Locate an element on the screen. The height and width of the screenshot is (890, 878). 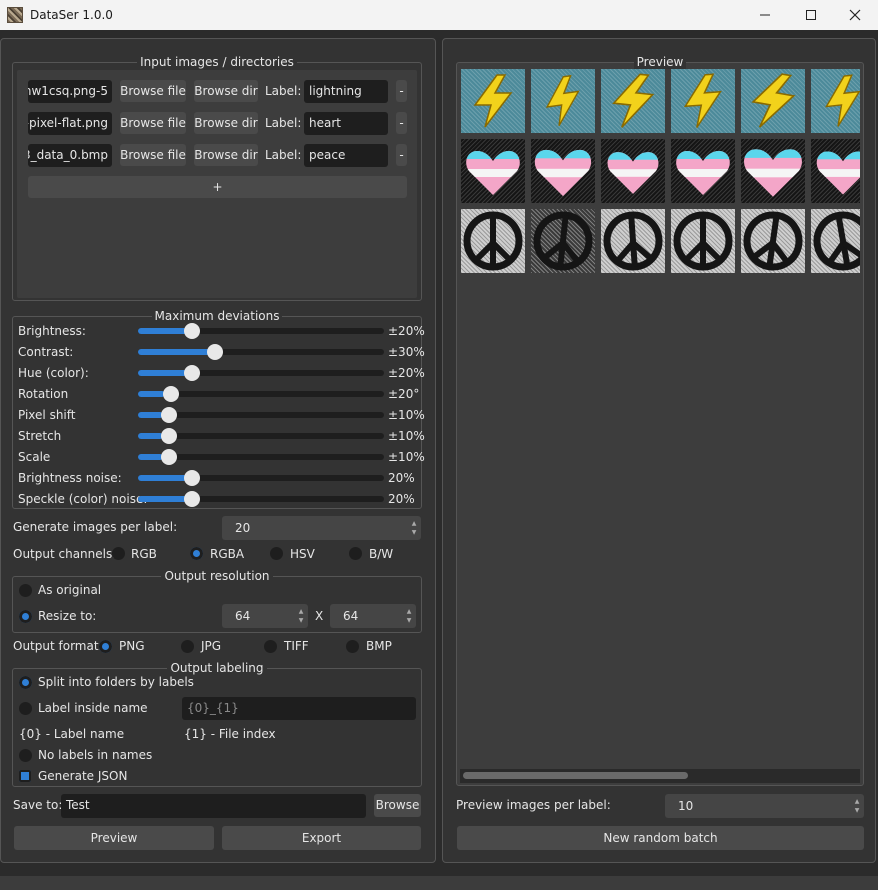
pattern-hint-label-name: {0} - Label name is located at coordinates (72, 734).